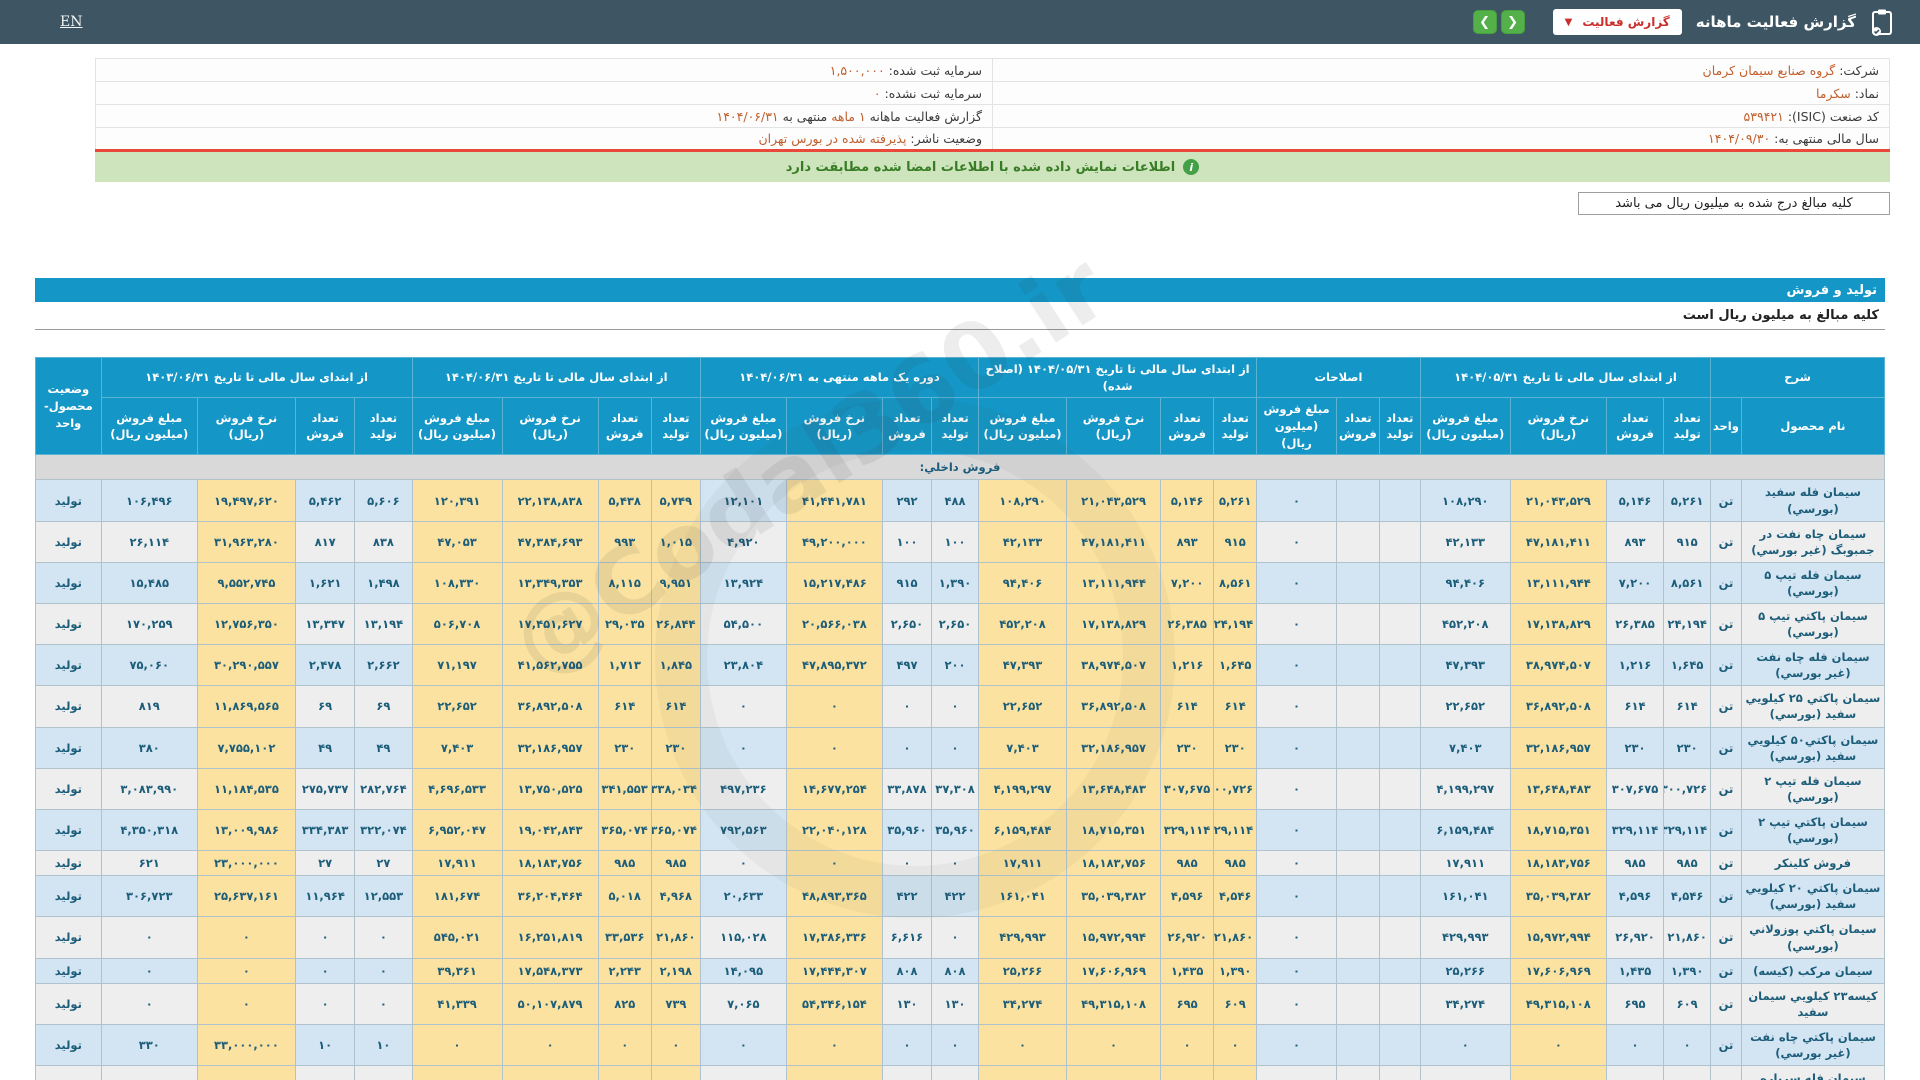  What do you see at coordinates (457, 863) in the screenshot?
I see `cell-e-3: ۱۷,۹۱۱` at bounding box center [457, 863].